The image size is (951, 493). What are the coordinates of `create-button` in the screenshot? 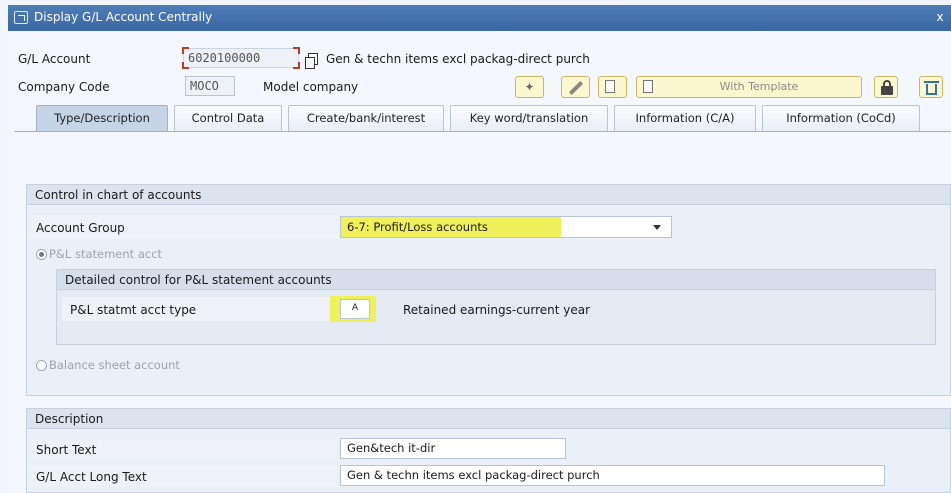 It's located at (612, 87).